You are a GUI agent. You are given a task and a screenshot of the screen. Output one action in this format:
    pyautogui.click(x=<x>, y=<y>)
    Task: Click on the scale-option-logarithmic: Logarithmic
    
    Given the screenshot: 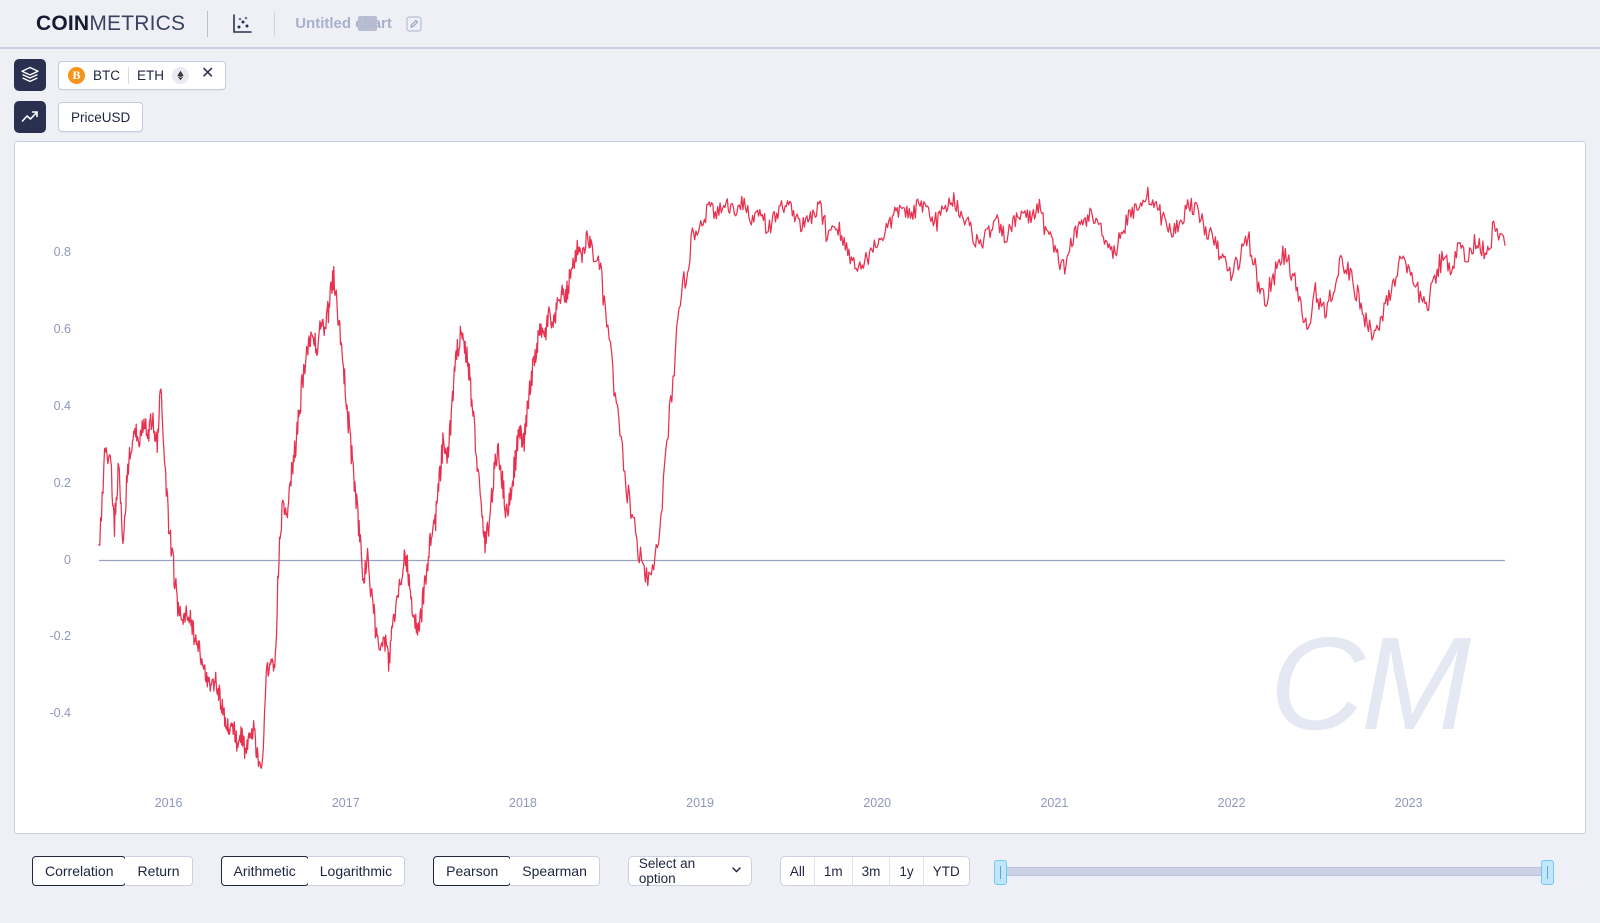 What is the action you would take?
    pyautogui.click(x=356, y=871)
    